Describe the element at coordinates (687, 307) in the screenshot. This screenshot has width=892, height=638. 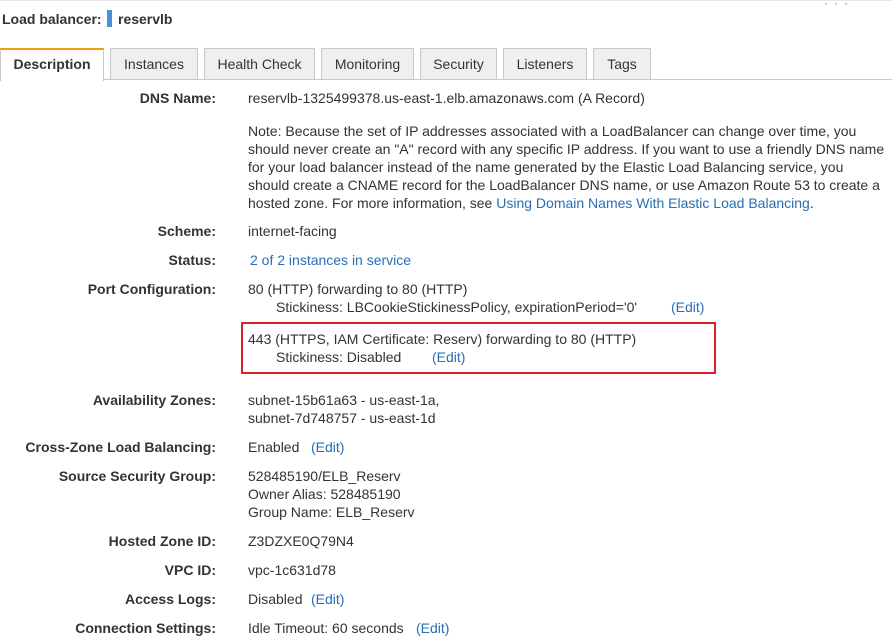
I see `port-entry-1-edit-link: (Edit)` at that location.